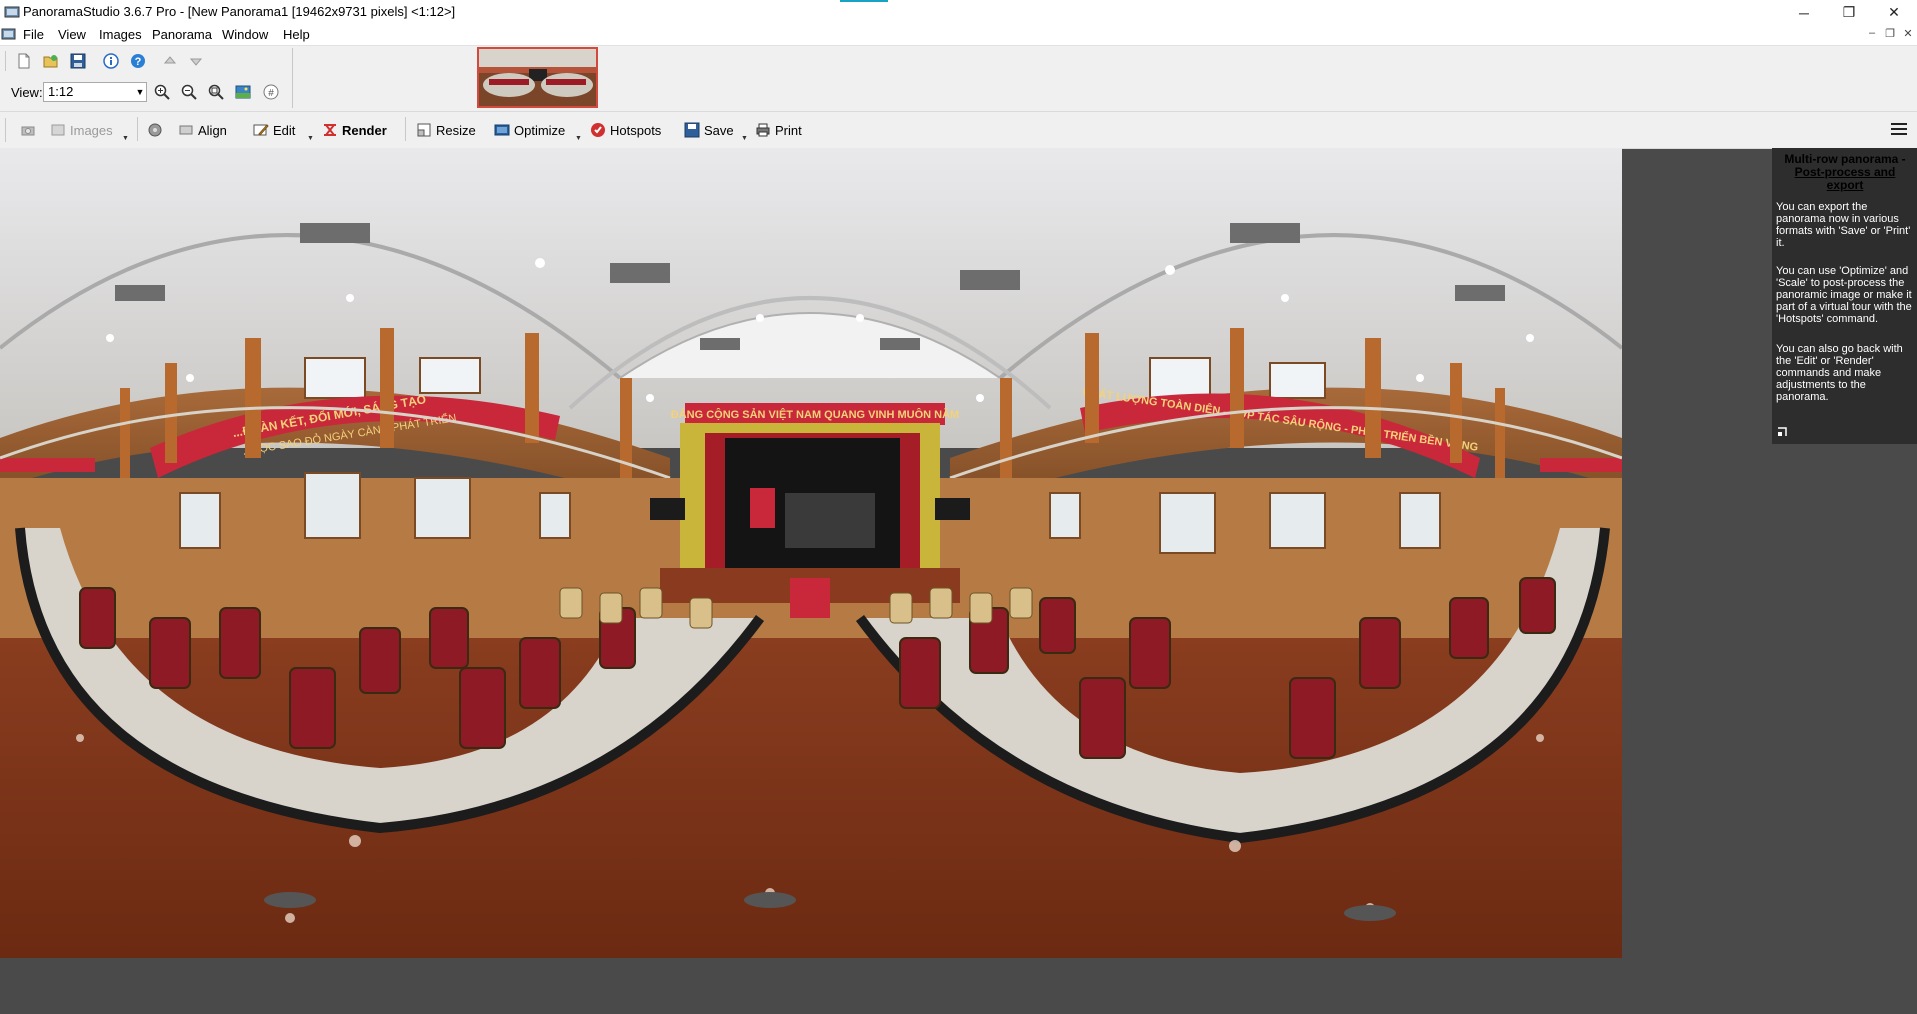  I want to click on new-icon, so click(24, 61).